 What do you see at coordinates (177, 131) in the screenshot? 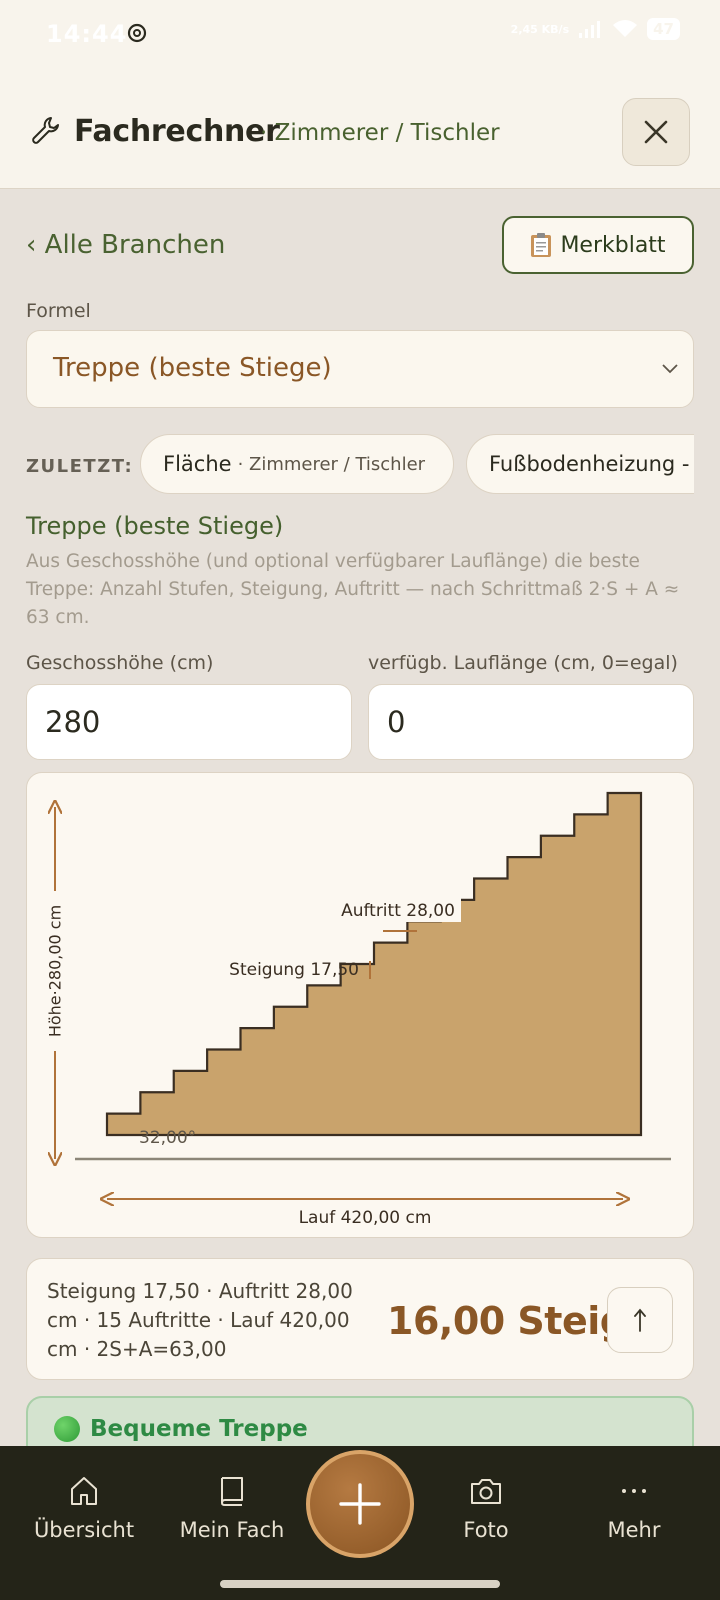
I see `page-title: Fachrechner` at bounding box center [177, 131].